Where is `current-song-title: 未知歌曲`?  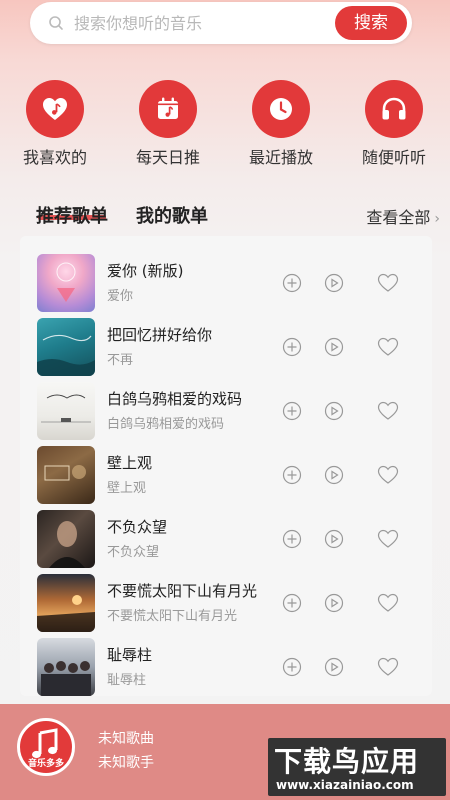 current-song-title: 未知歌曲 is located at coordinates (126, 739).